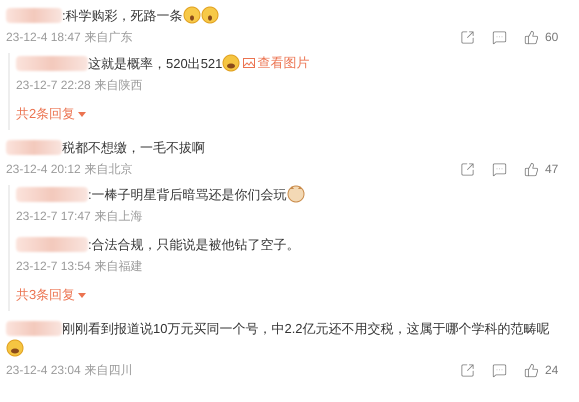 The width and height of the screenshot is (579, 402). I want to click on more-replies-button: 共2条回复, so click(51, 114).